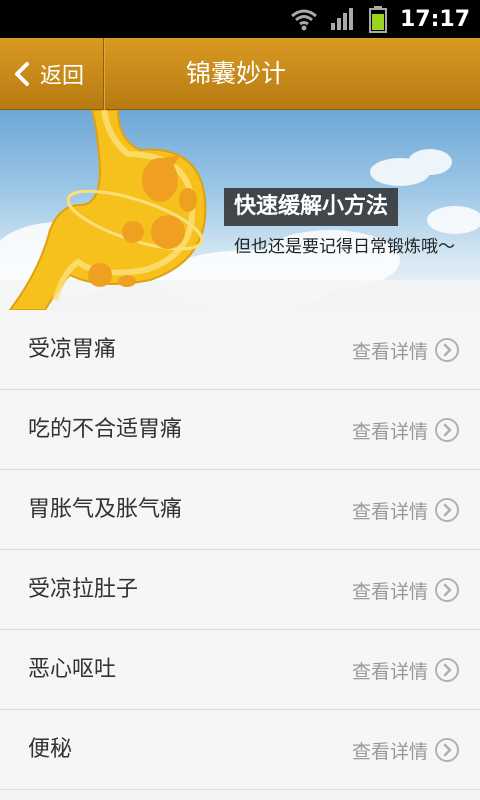 This screenshot has width=480, height=800. I want to click on banner-title: 快速缓解小方法, so click(311, 207).